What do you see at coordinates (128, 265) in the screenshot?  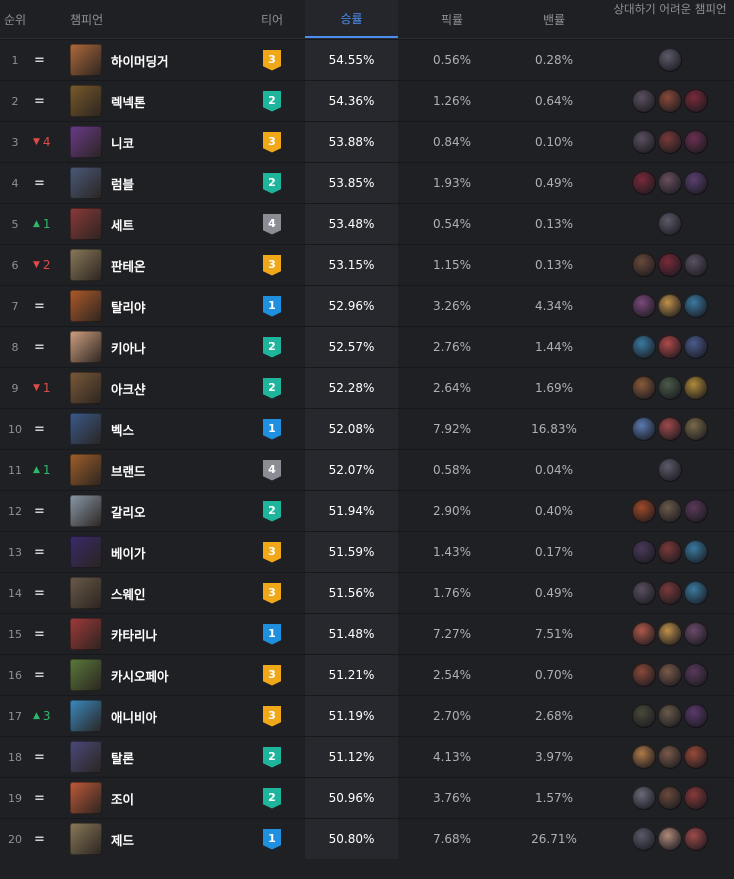 I see `champion-name: 판테온` at bounding box center [128, 265].